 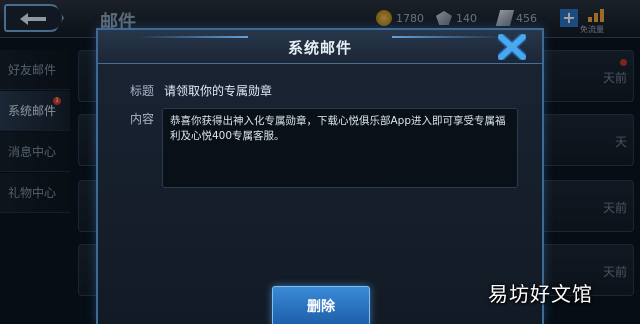 I want to click on dialog-header: 系统邮件, so click(x=320, y=47).